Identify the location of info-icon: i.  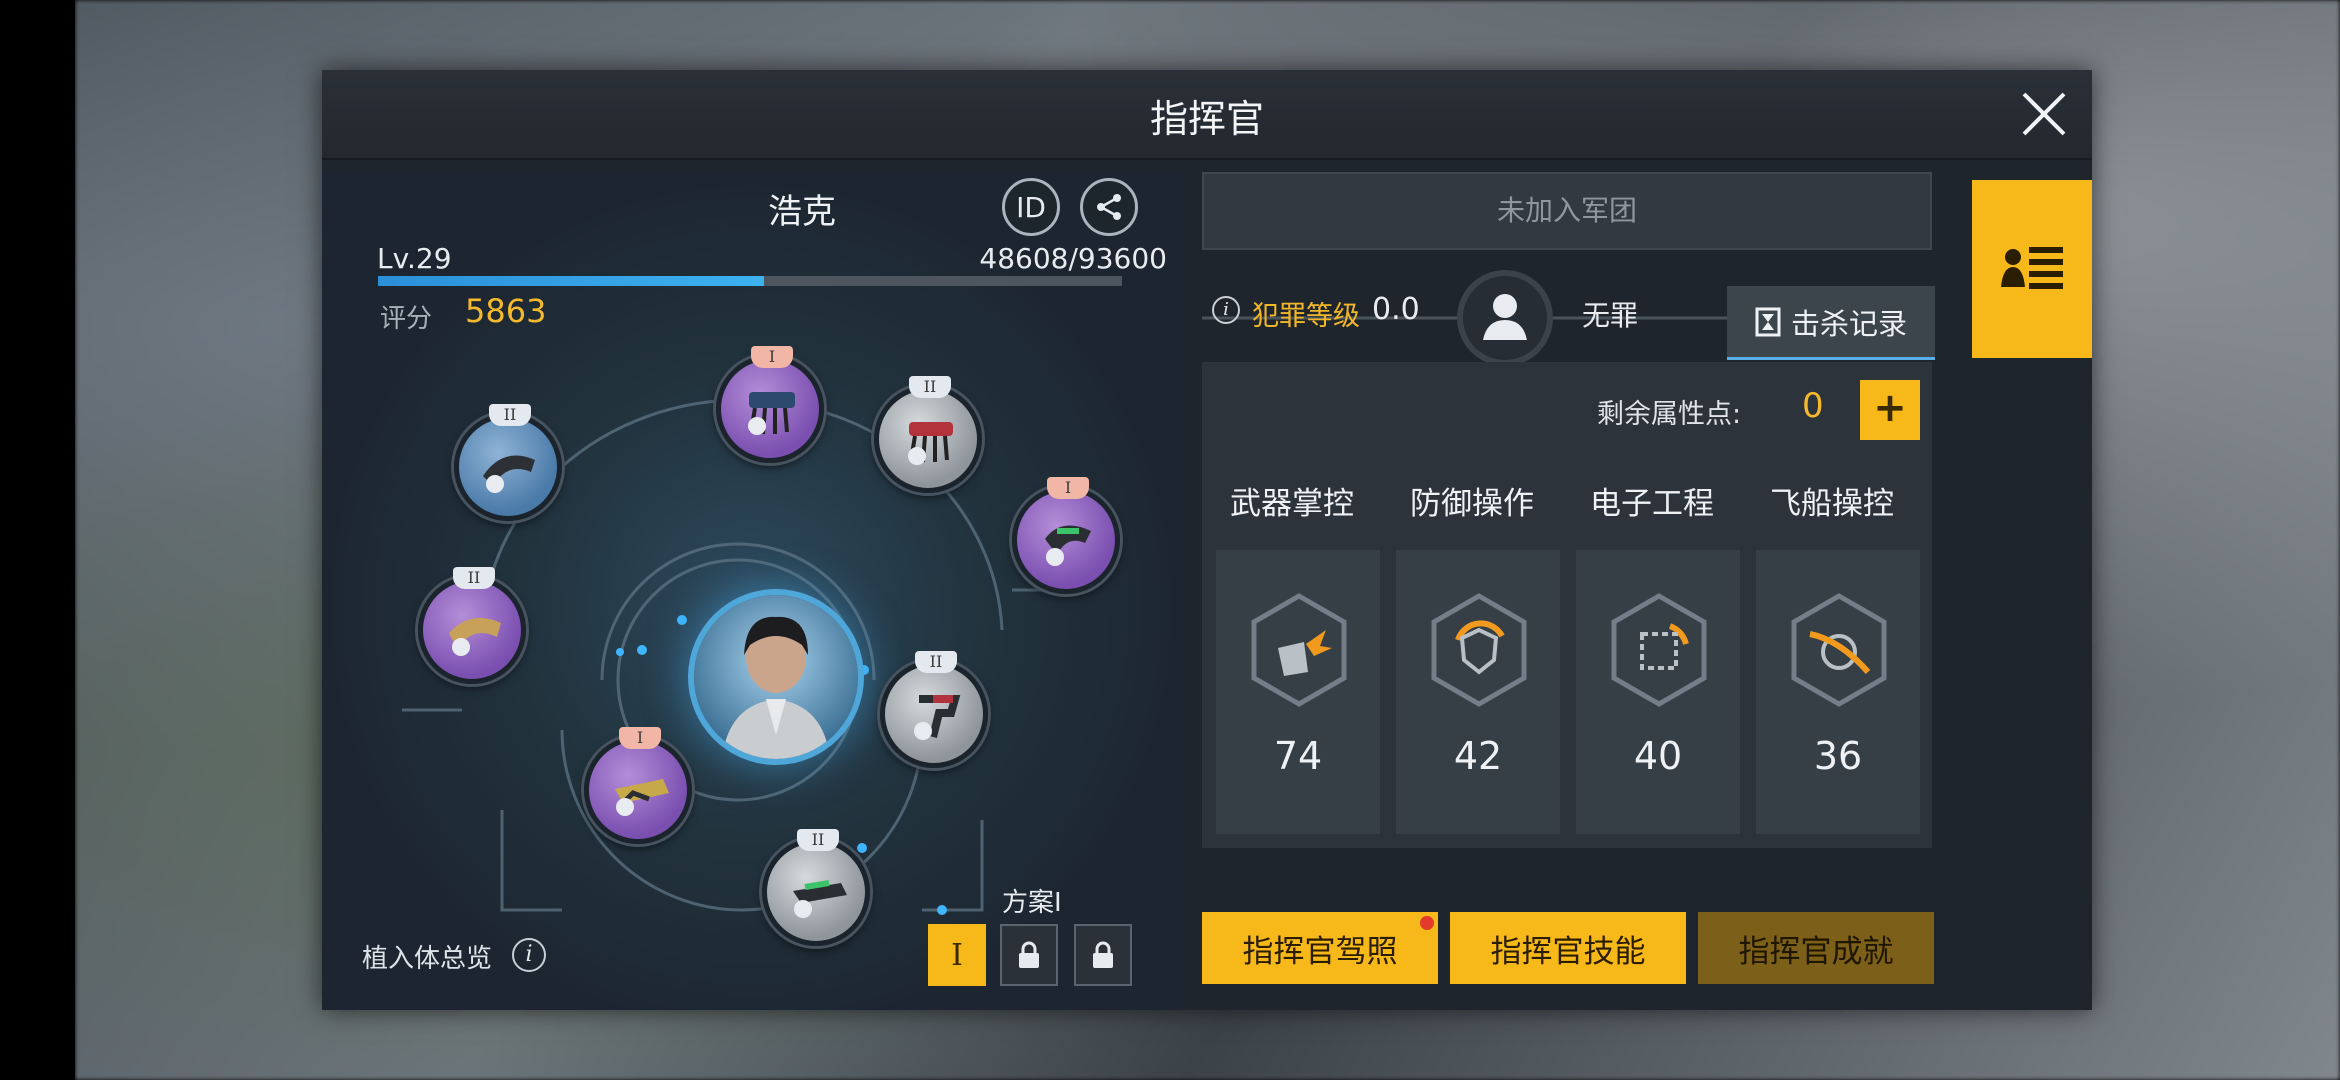
(529, 955).